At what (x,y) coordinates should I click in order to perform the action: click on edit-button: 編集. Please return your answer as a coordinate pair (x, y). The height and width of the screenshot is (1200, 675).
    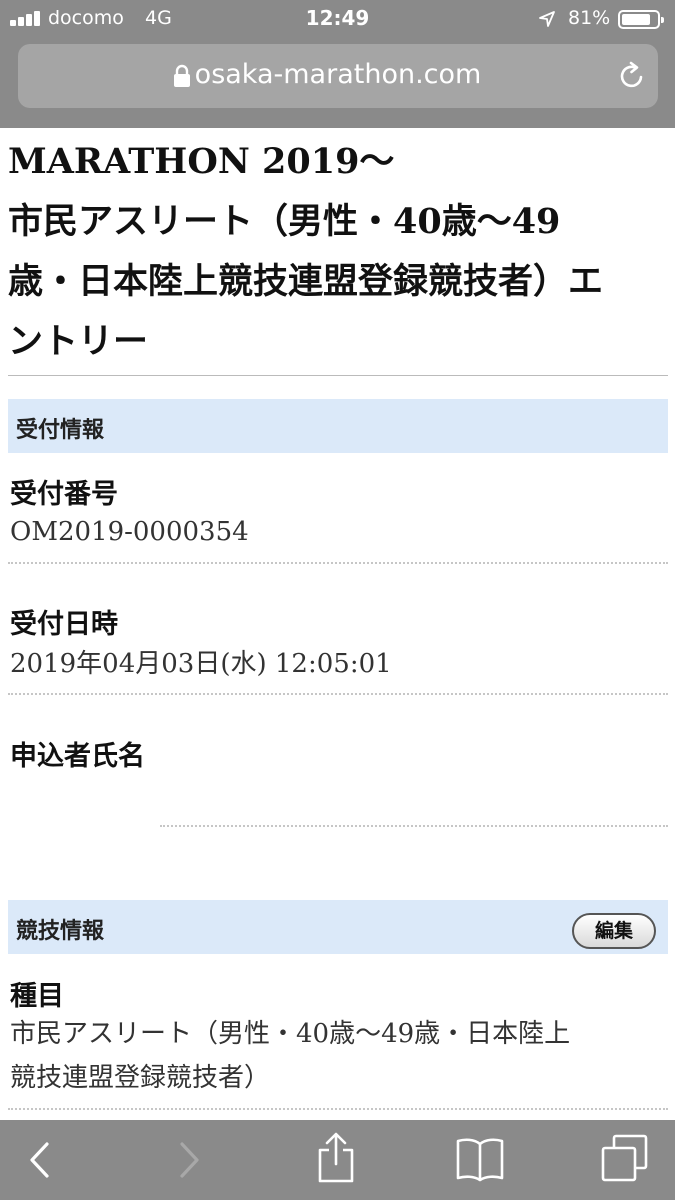
    Looking at the image, I should click on (614, 931).